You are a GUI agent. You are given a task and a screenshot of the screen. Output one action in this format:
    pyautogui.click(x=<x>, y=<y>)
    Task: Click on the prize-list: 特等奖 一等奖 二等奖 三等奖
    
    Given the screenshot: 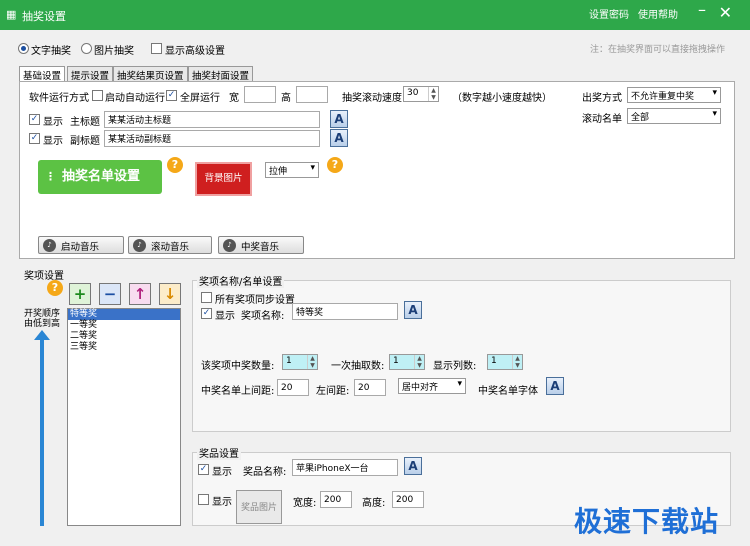 What is the action you would take?
    pyautogui.click(x=124, y=417)
    